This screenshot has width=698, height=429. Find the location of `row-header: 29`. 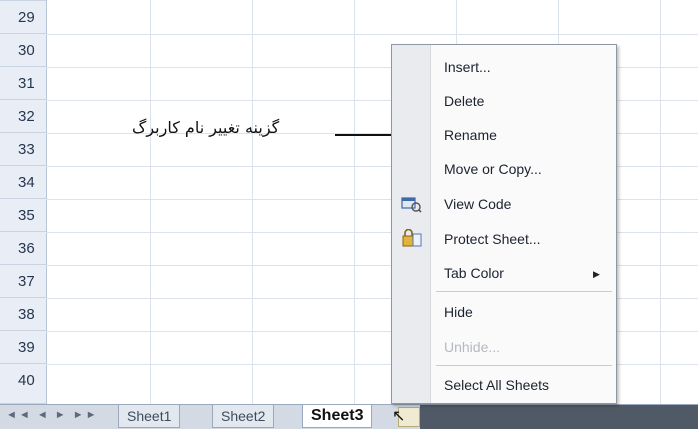

row-header: 29 is located at coordinates (23, 17).